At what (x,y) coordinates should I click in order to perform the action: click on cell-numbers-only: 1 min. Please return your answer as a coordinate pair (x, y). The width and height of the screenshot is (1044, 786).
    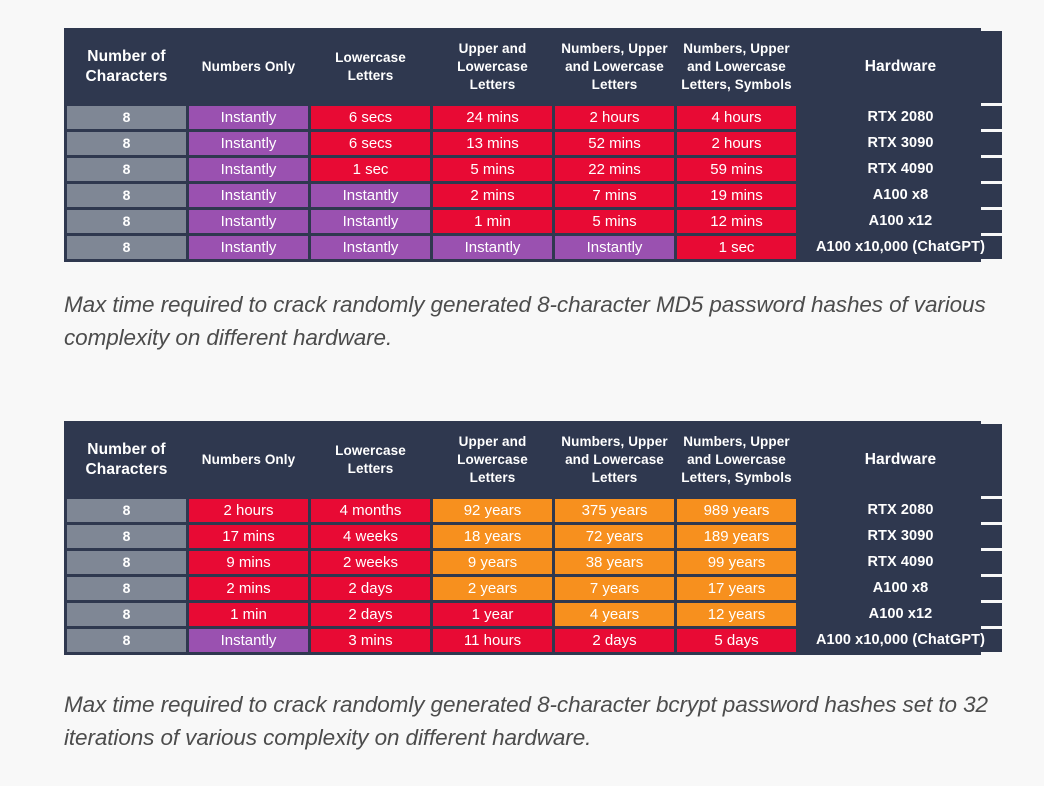
    Looking at the image, I should click on (248, 614).